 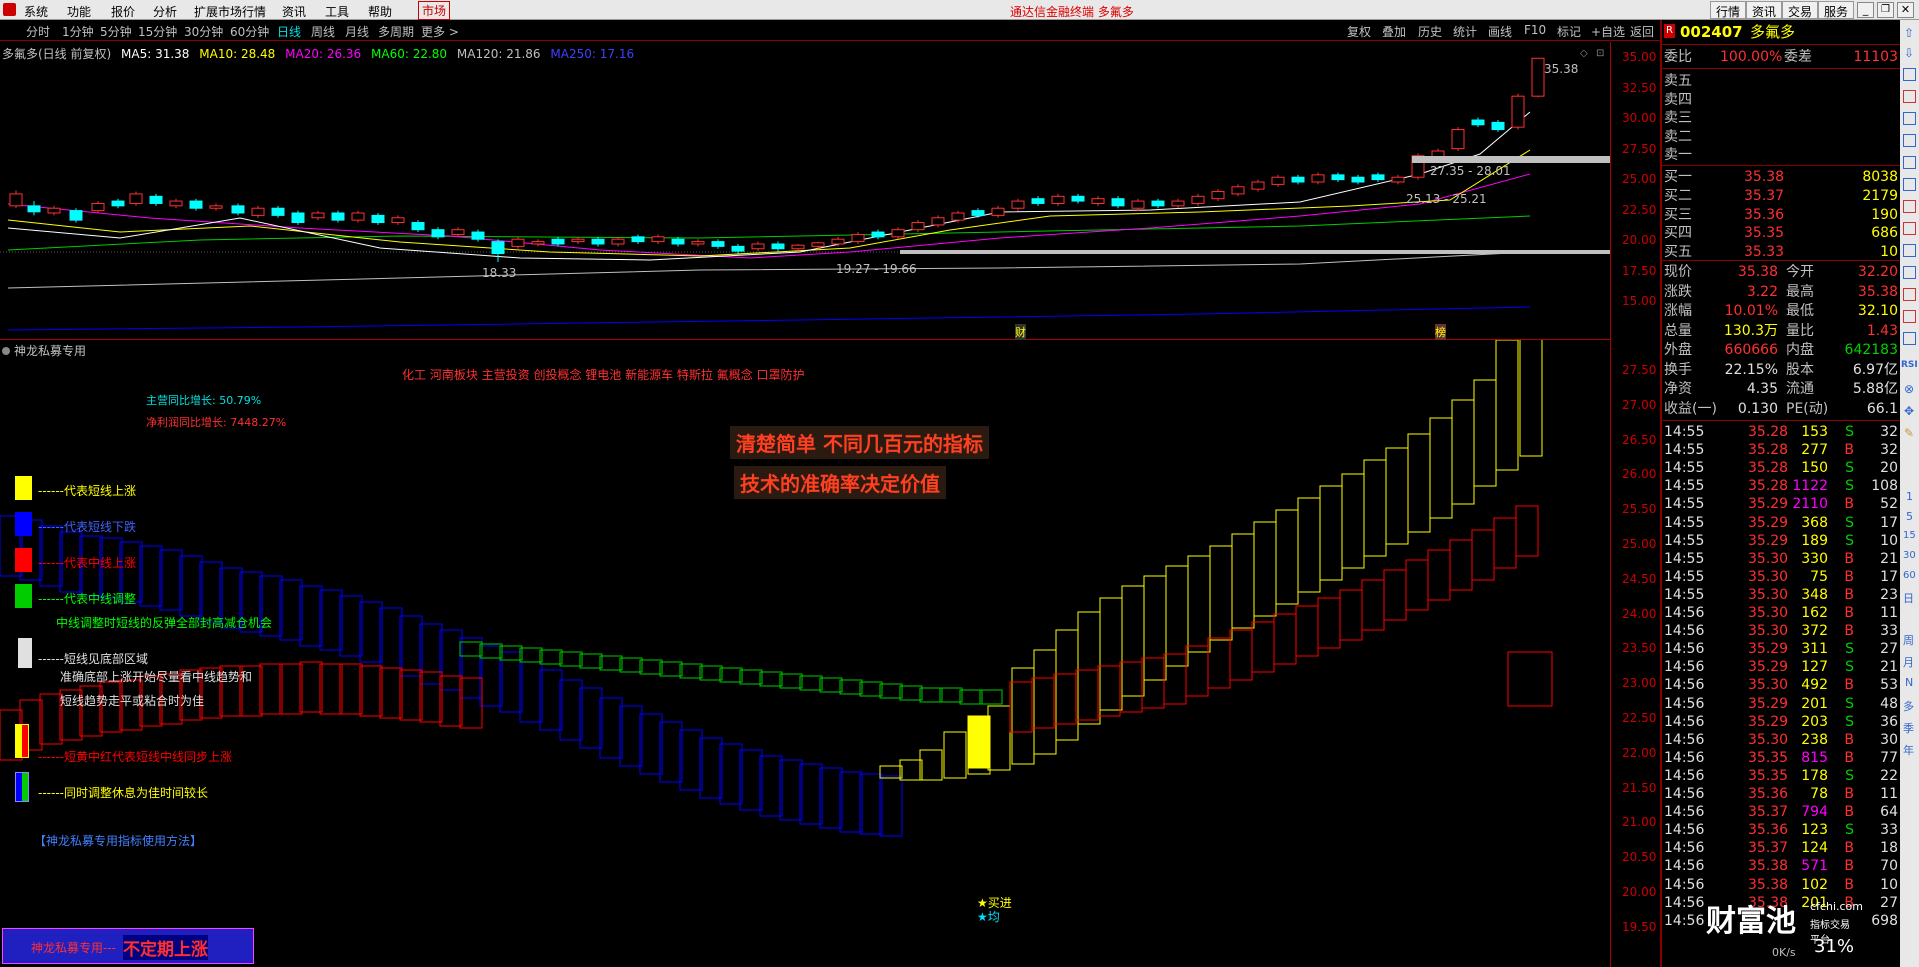 I want to click on up-arrow-icon: ⇧, so click(x=1909, y=33).